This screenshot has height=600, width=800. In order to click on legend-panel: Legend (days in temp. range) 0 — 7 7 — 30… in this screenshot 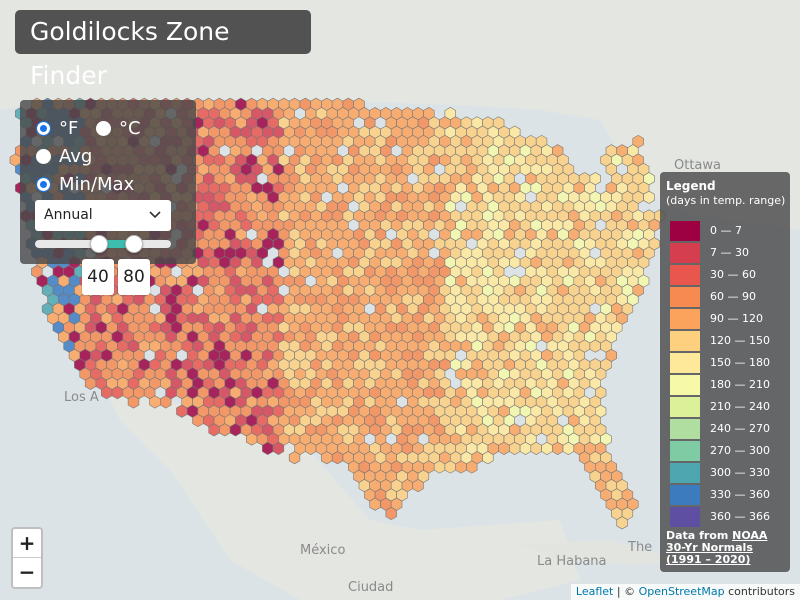, I will do `click(725, 372)`.